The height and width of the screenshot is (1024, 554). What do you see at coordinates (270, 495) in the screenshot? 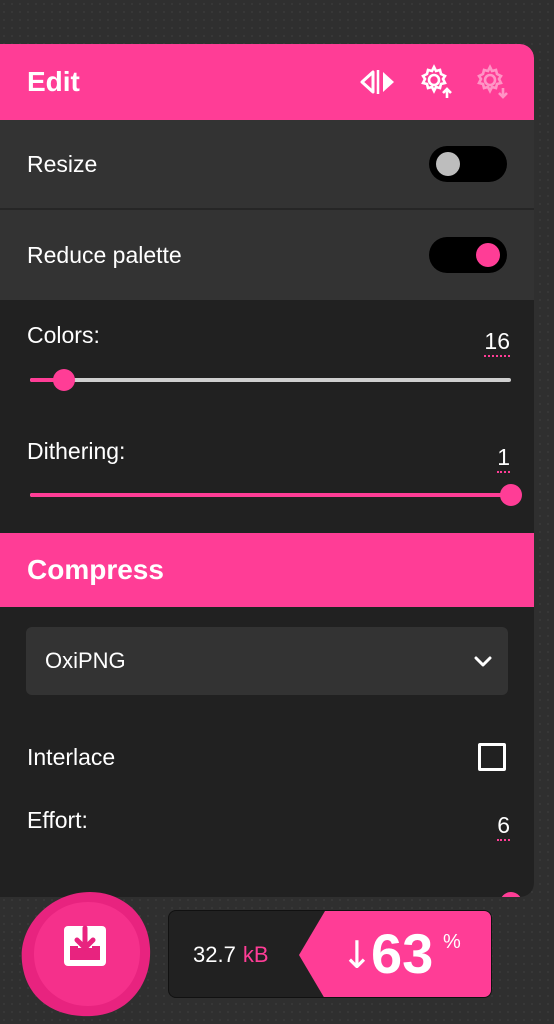
I see `slider-fill` at bounding box center [270, 495].